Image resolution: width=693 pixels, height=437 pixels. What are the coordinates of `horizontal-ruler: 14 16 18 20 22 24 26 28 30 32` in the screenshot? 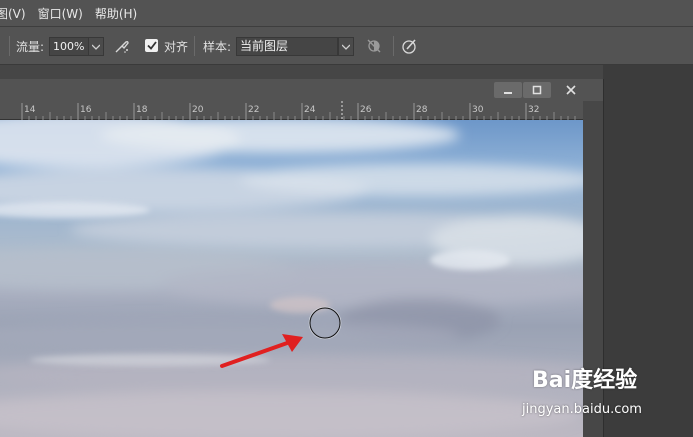 It's located at (291, 110).